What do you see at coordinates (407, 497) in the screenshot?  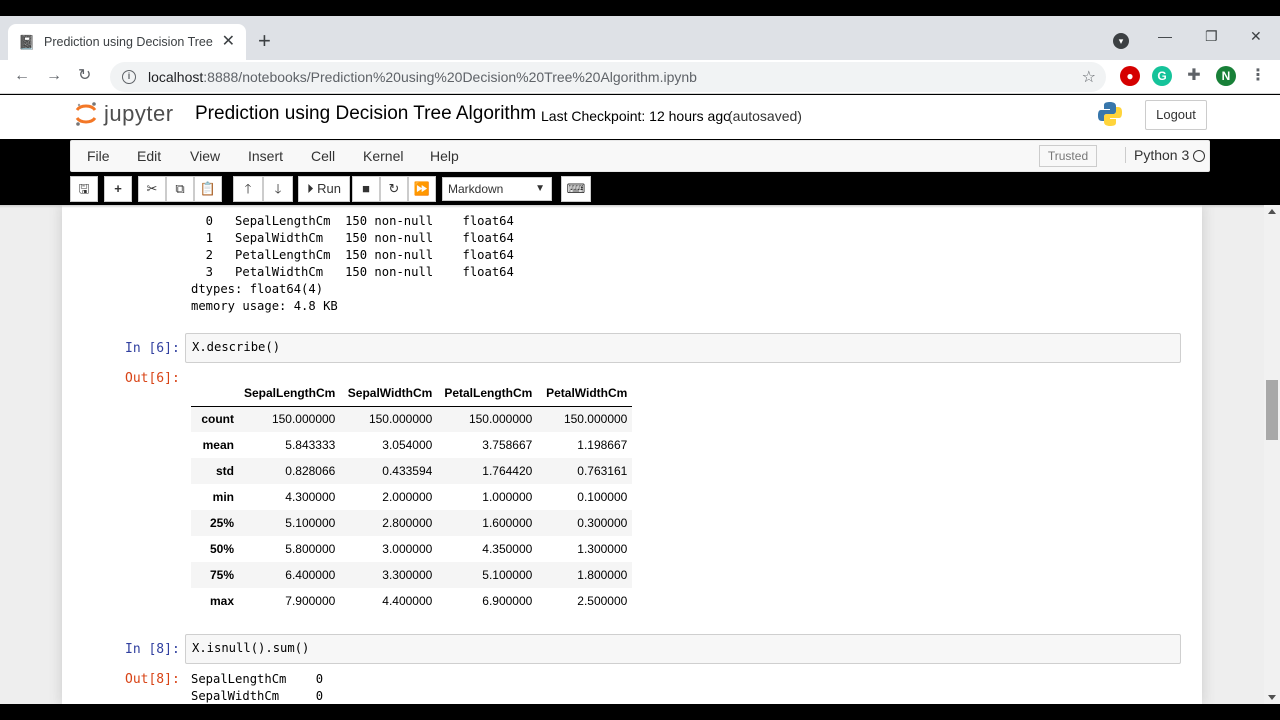 I see `table-cell: 2.000000` at bounding box center [407, 497].